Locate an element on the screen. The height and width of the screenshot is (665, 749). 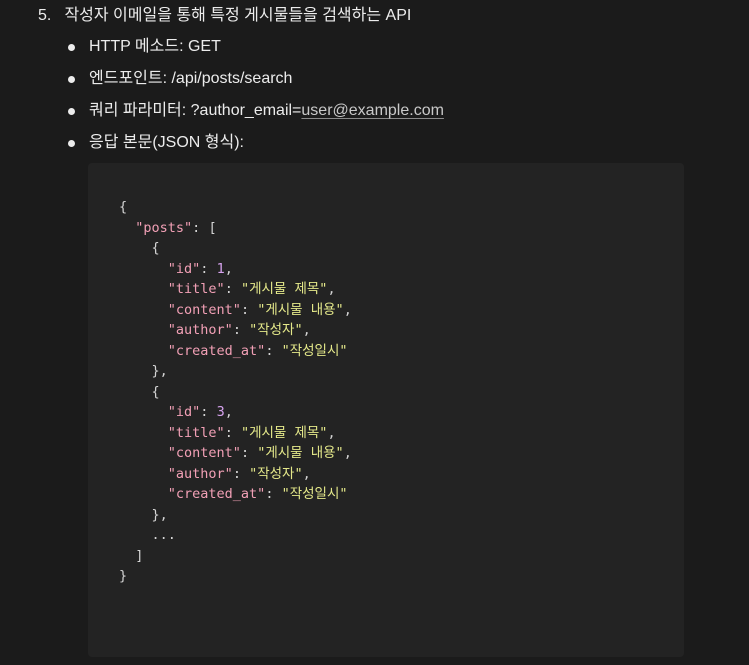
id-value: 3 is located at coordinates (220, 412).